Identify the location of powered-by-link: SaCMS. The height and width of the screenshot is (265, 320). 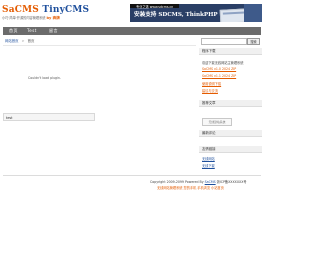
(210, 182).